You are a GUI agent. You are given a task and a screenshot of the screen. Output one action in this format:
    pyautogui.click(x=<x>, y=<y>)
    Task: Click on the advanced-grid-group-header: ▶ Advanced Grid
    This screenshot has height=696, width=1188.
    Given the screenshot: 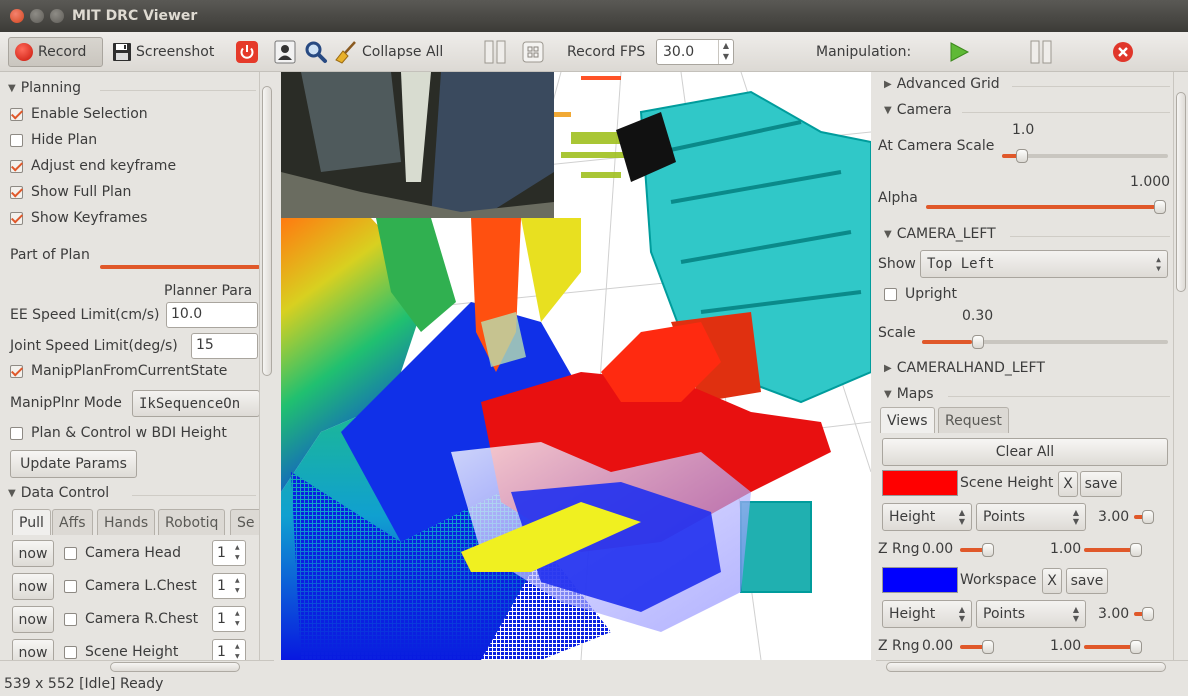 What is the action you would take?
    pyautogui.click(x=942, y=84)
    